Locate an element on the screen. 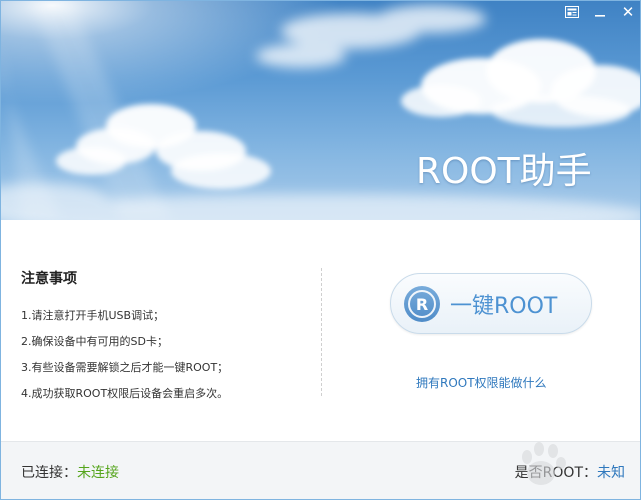 The image size is (641, 500). svg-text: R is located at coordinates (422, 304).